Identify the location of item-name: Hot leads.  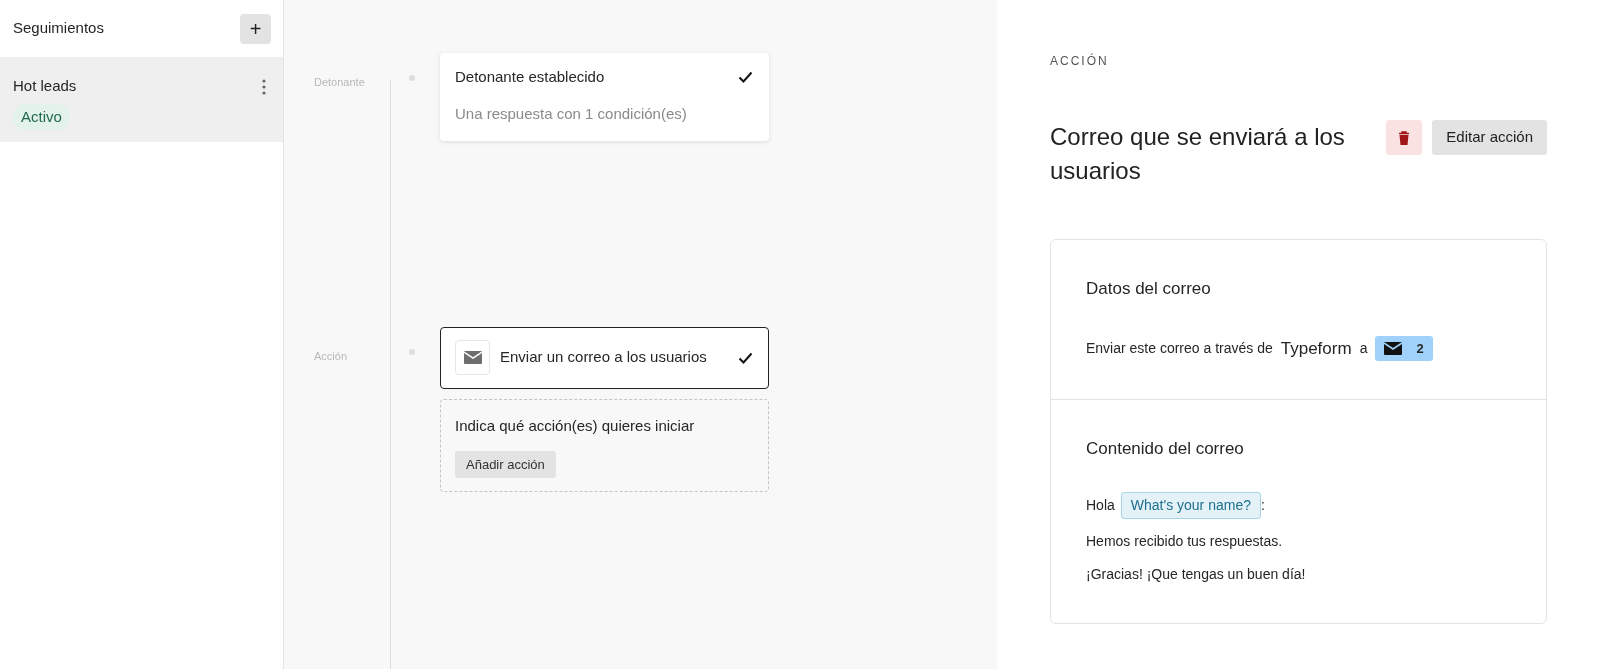
(45, 86).